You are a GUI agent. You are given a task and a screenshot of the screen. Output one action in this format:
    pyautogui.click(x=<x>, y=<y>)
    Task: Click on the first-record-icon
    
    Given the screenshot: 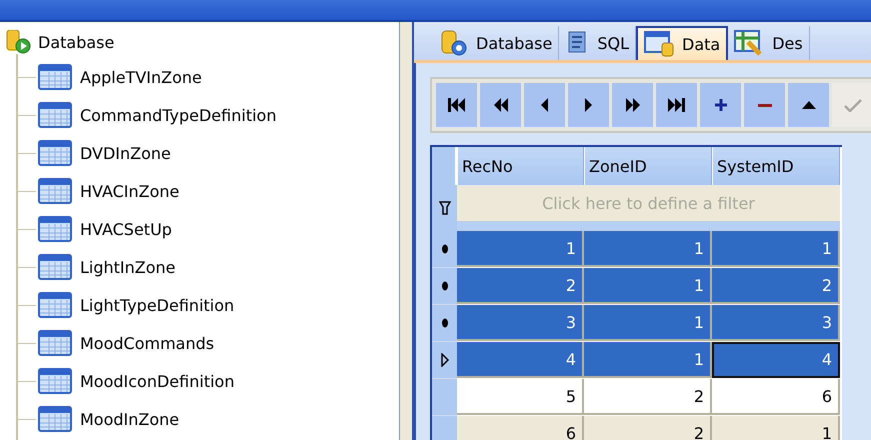 What is the action you would take?
    pyautogui.click(x=456, y=105)
    